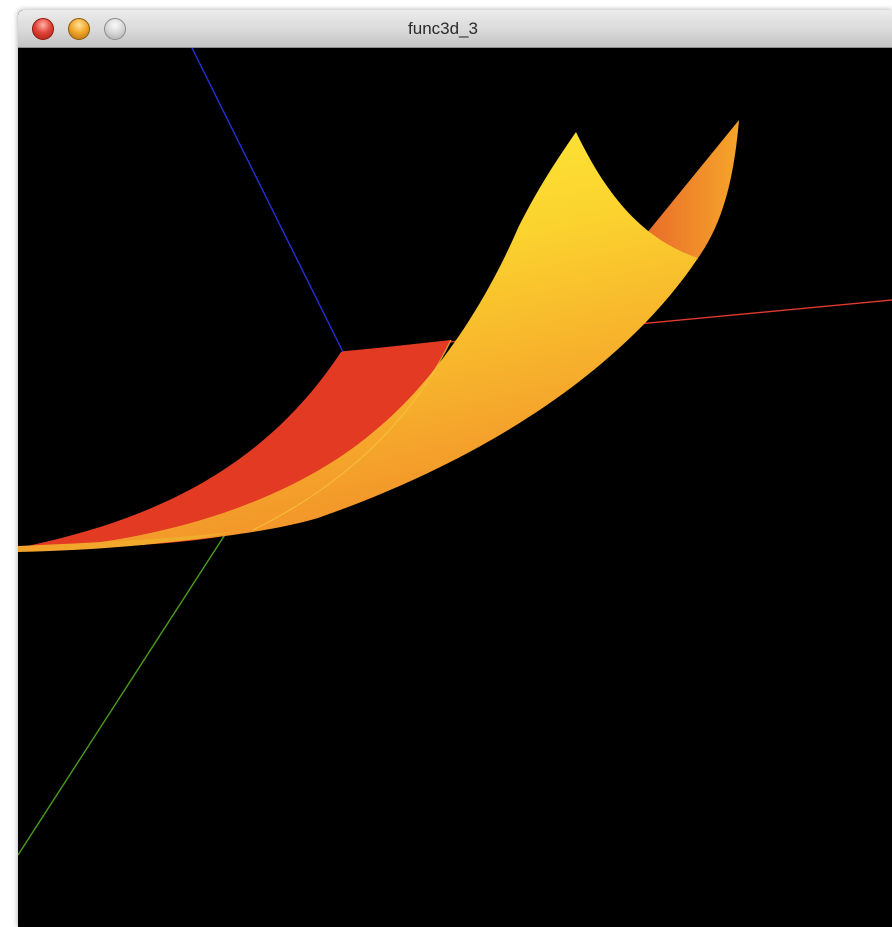  What do you see at coordinates (443, 28) in the screenshot?
I see `window-title: func3d_3` at bounding box center [443, 28].